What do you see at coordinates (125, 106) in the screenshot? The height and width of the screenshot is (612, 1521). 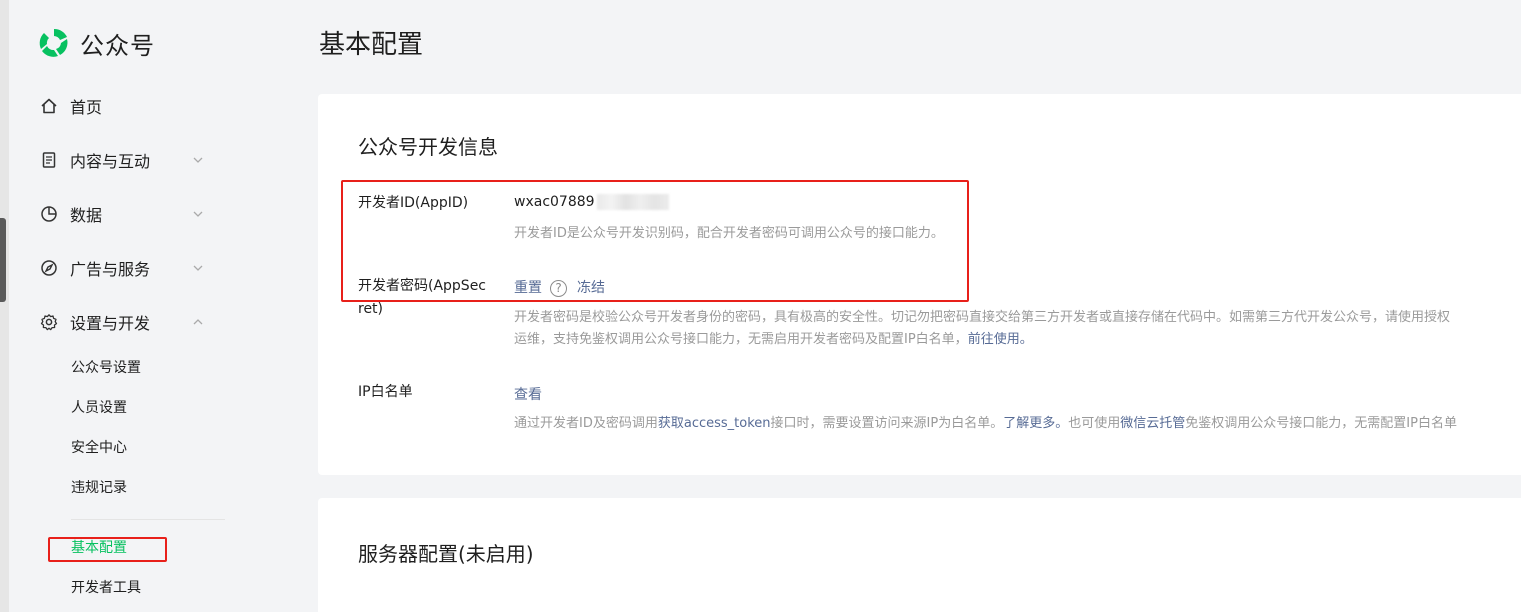 I see `sidebar-item-home: 首页` at bounding box center [125, 106].